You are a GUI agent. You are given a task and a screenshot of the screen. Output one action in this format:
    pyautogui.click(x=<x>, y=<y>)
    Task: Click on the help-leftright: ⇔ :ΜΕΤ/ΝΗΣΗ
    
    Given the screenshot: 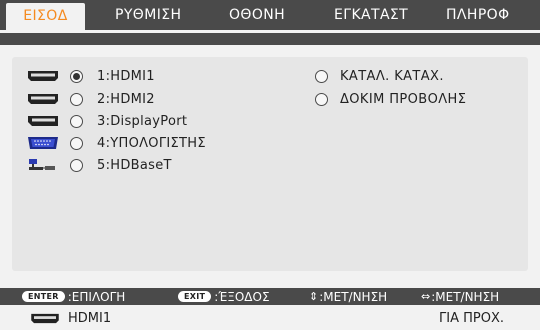 What is the action you would take?
    pyautogui.click(x=460, y=296)
    